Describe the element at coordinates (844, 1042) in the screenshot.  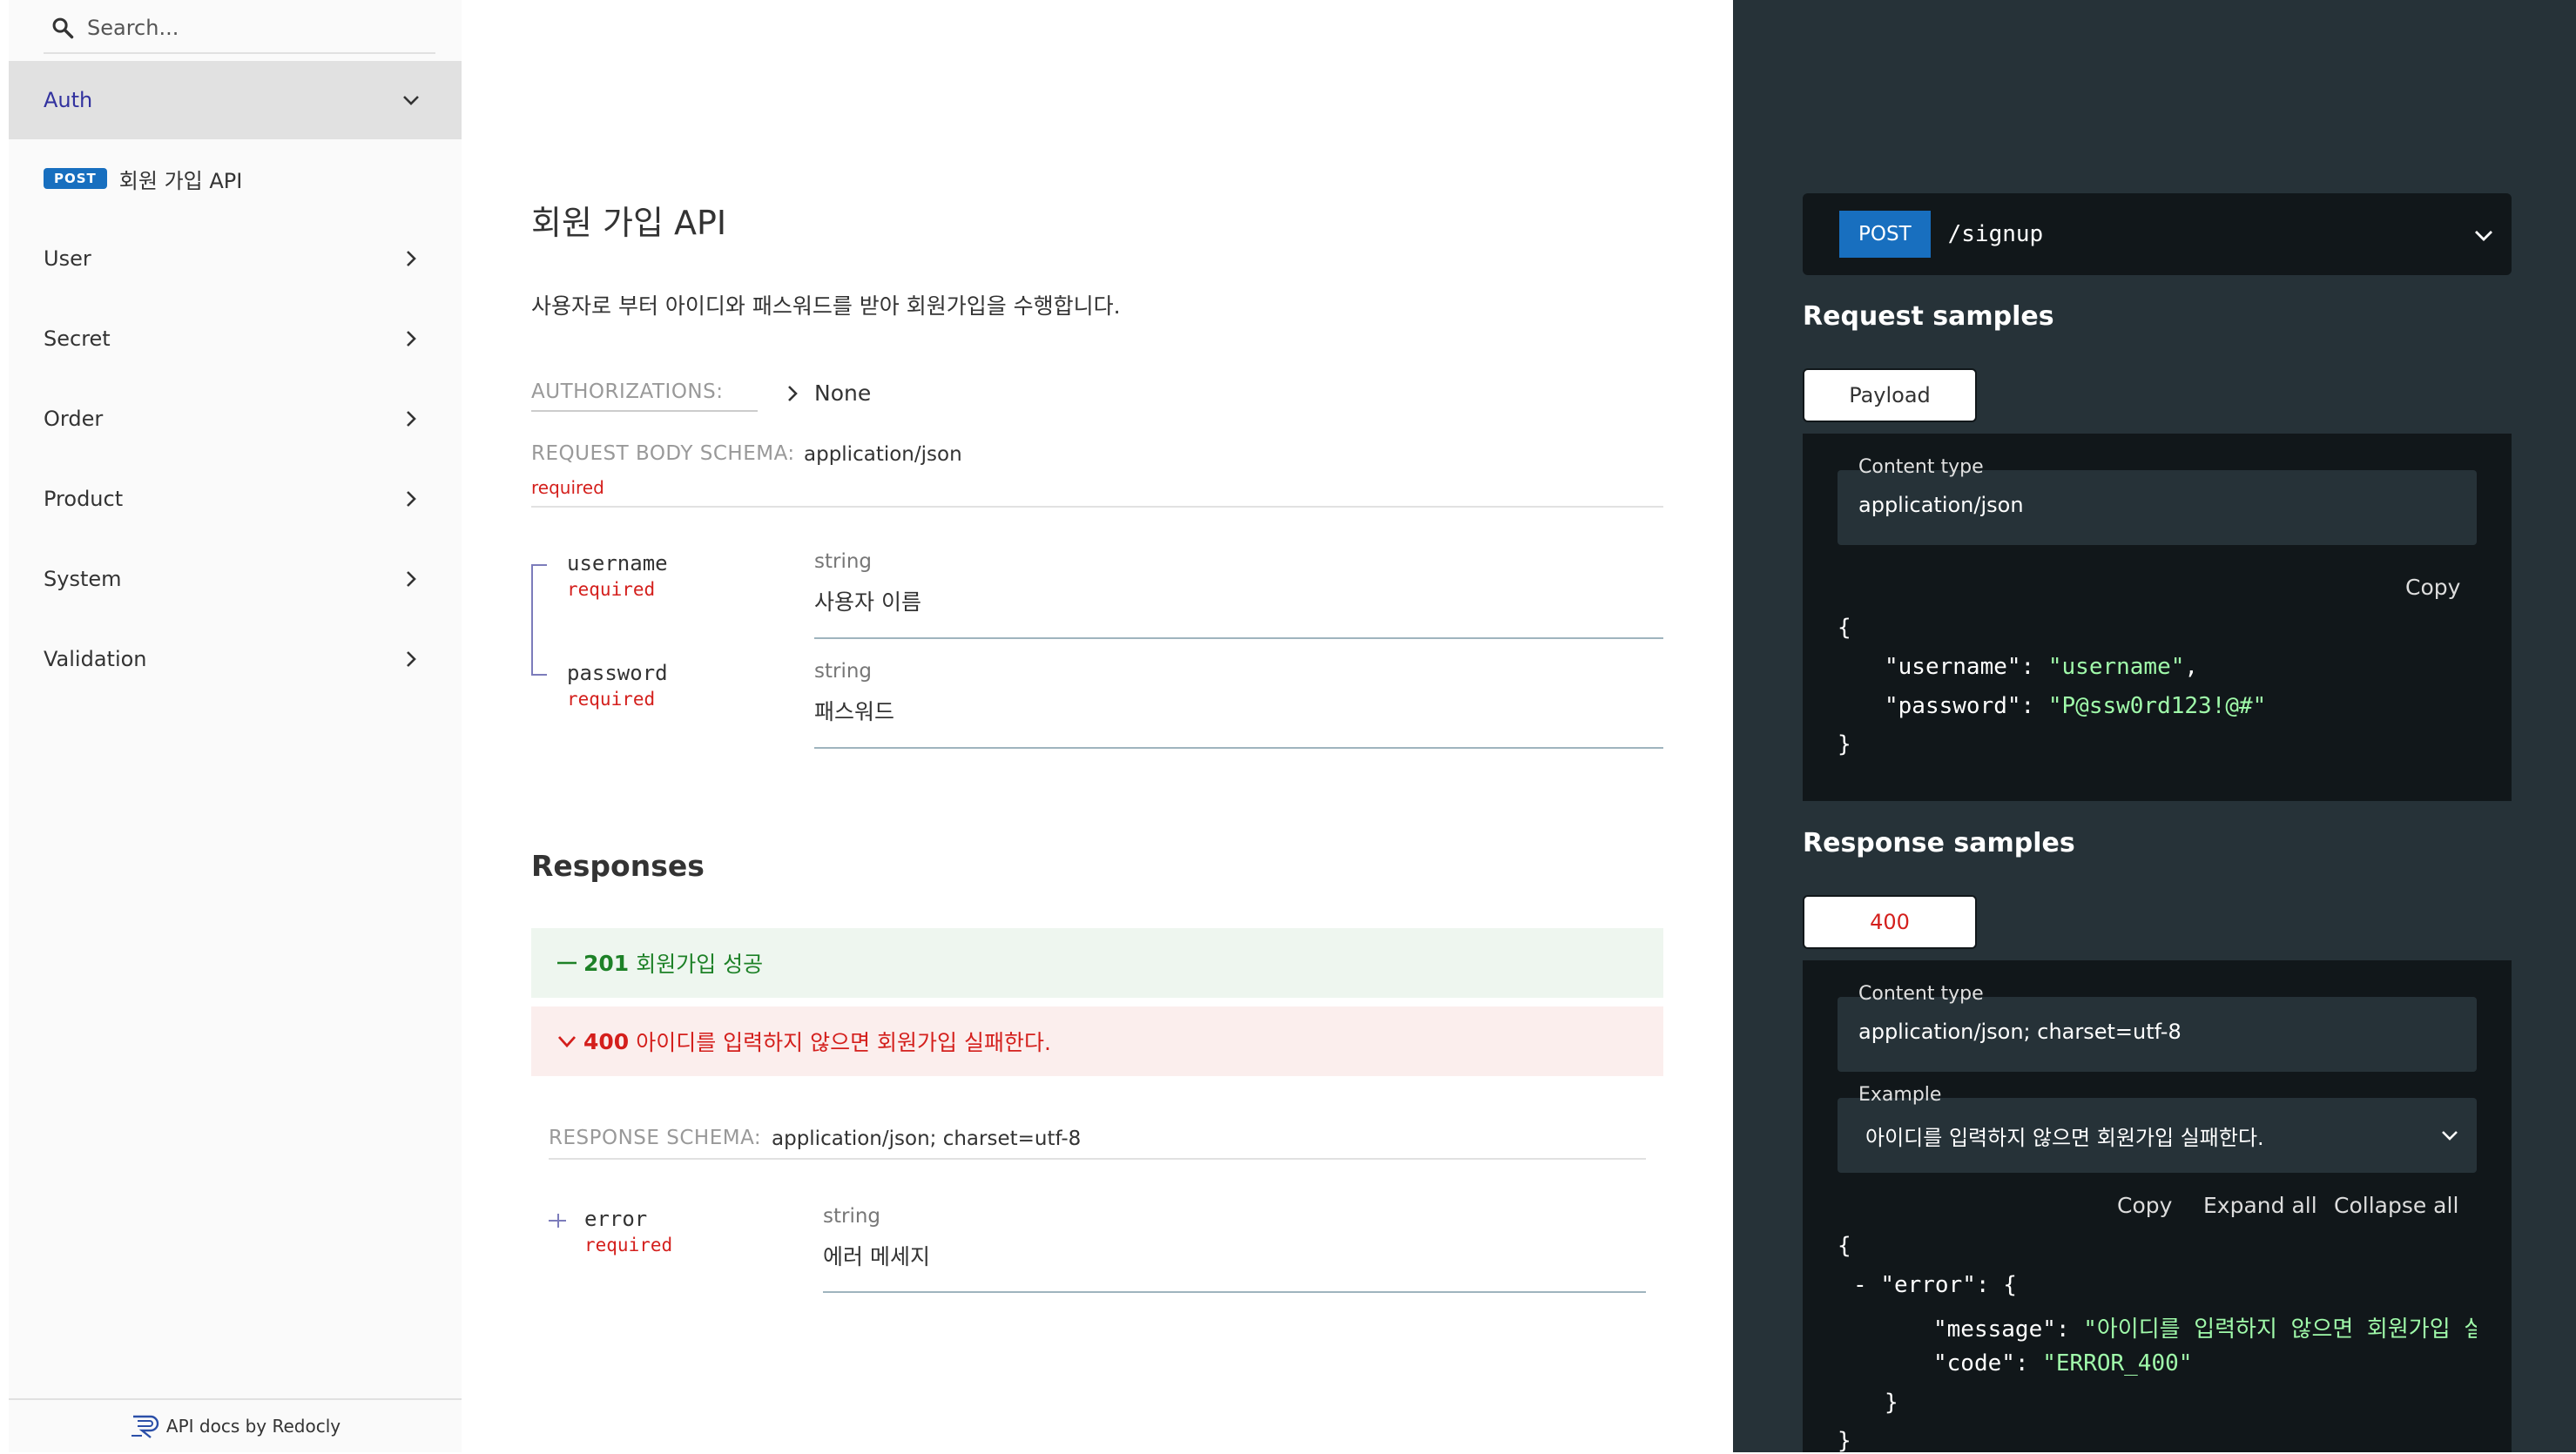
I see `response-description: 아이디를 입력하지 않으면 회원가입 실패한다.` at that location.